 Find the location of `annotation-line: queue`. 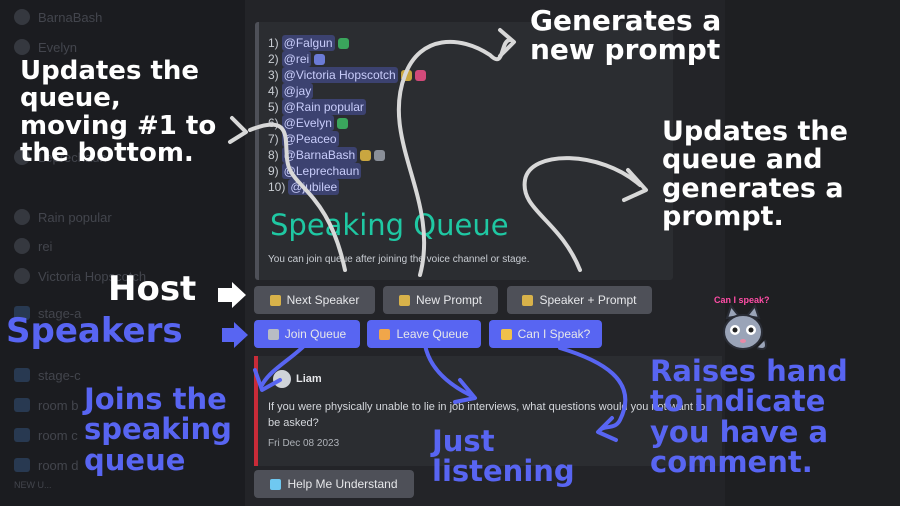

annotation-line: queue is located at coordinates (135, 459).